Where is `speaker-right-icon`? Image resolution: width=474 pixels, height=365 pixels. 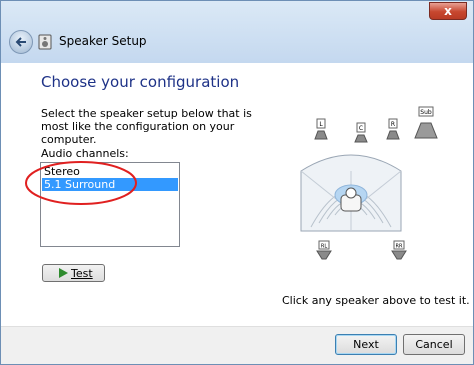
speaker-right-icon is located at coordinates (393, 135).